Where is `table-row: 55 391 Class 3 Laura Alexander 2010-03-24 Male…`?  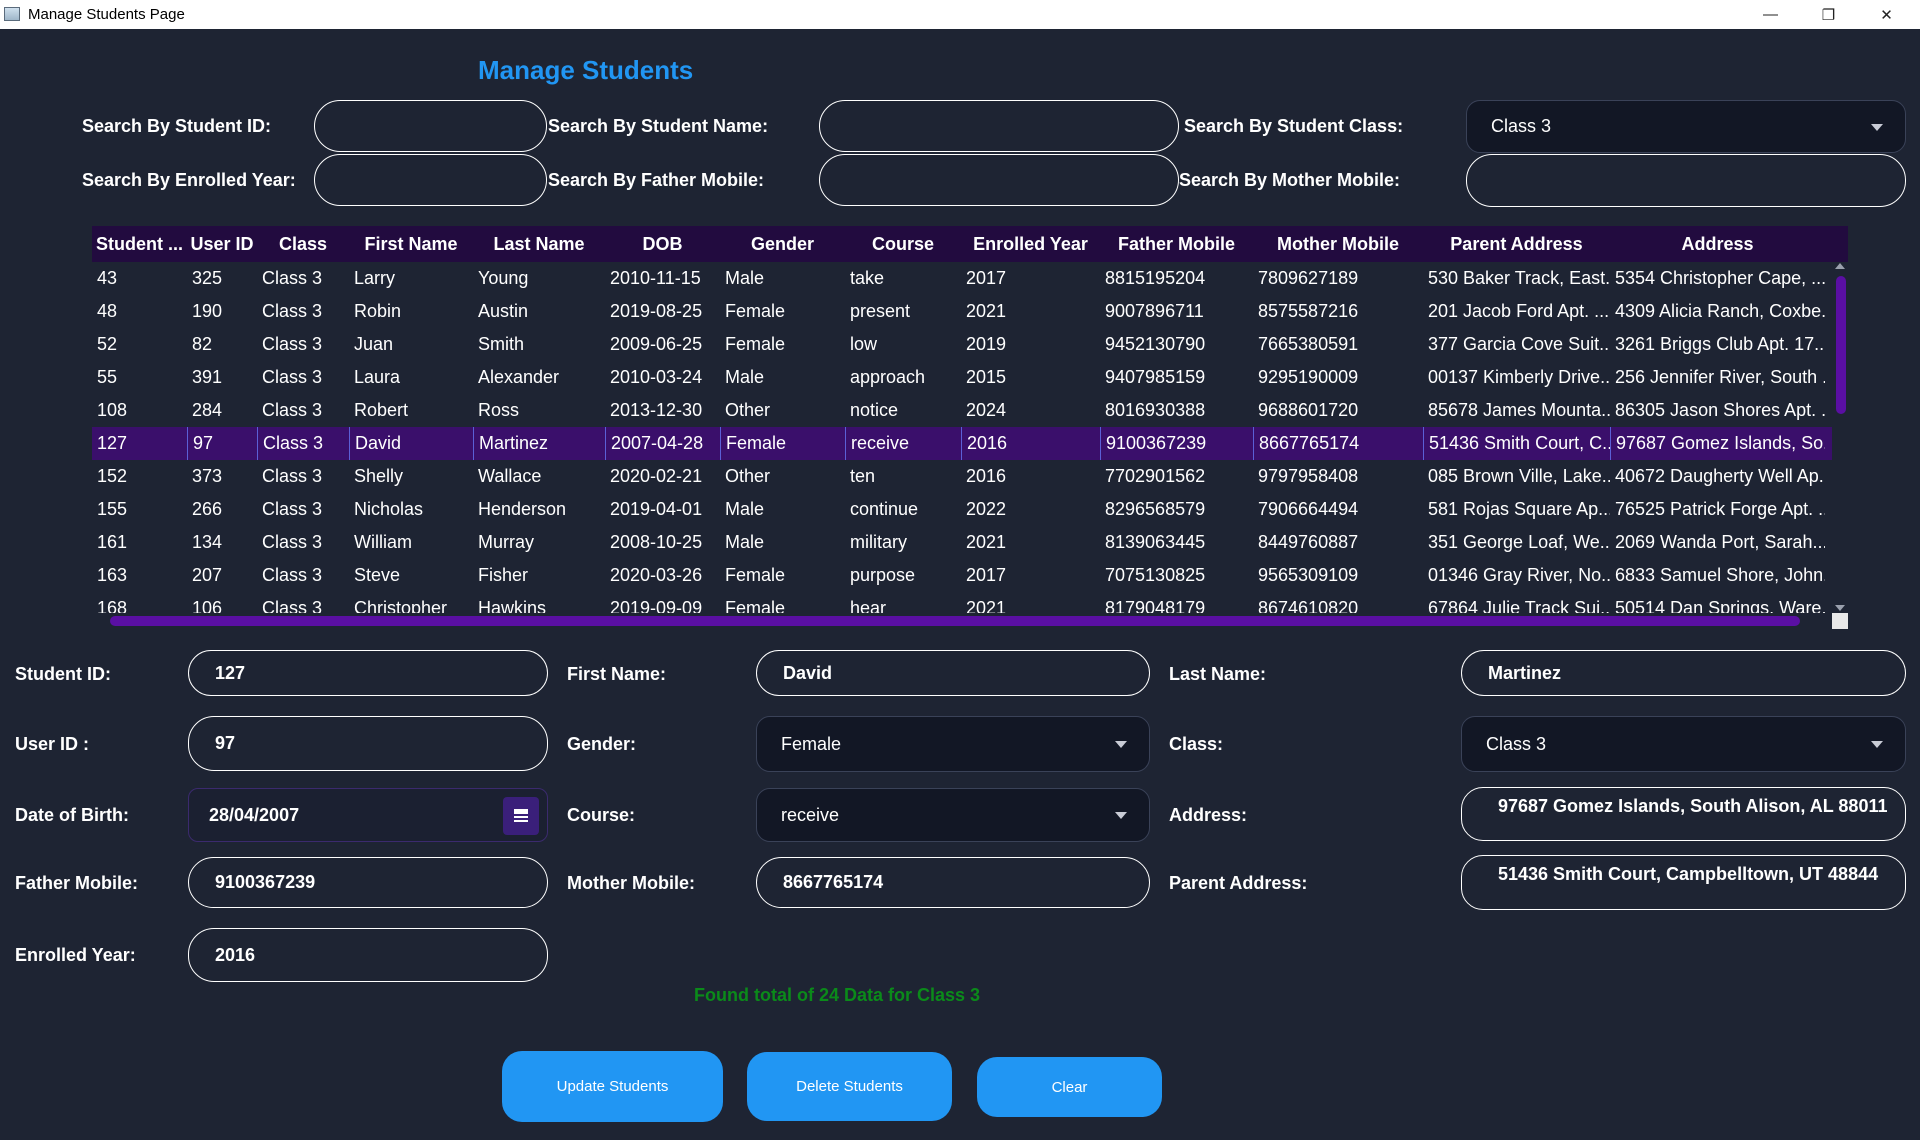 table-row: 55 391 Class 3 Laura Alexander 2010-03-24 Male… is located at coordinates (962, 377).